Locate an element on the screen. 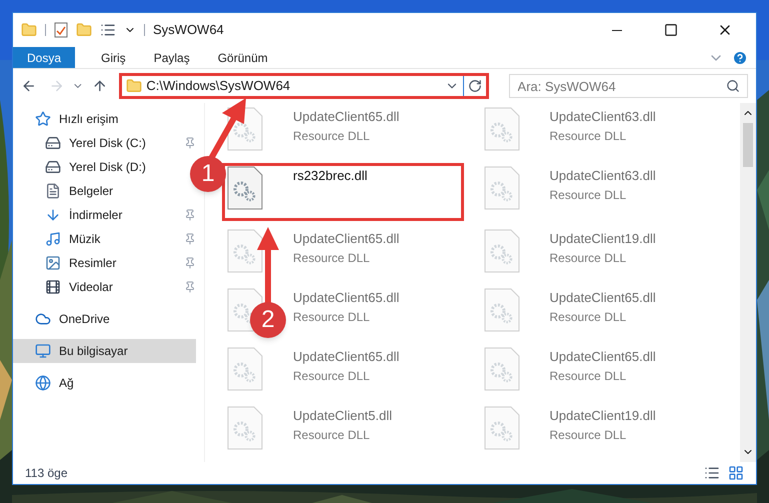 This screenshot has width=769, height=503. nav-item: Müzik is located at coordinates (72, 239).